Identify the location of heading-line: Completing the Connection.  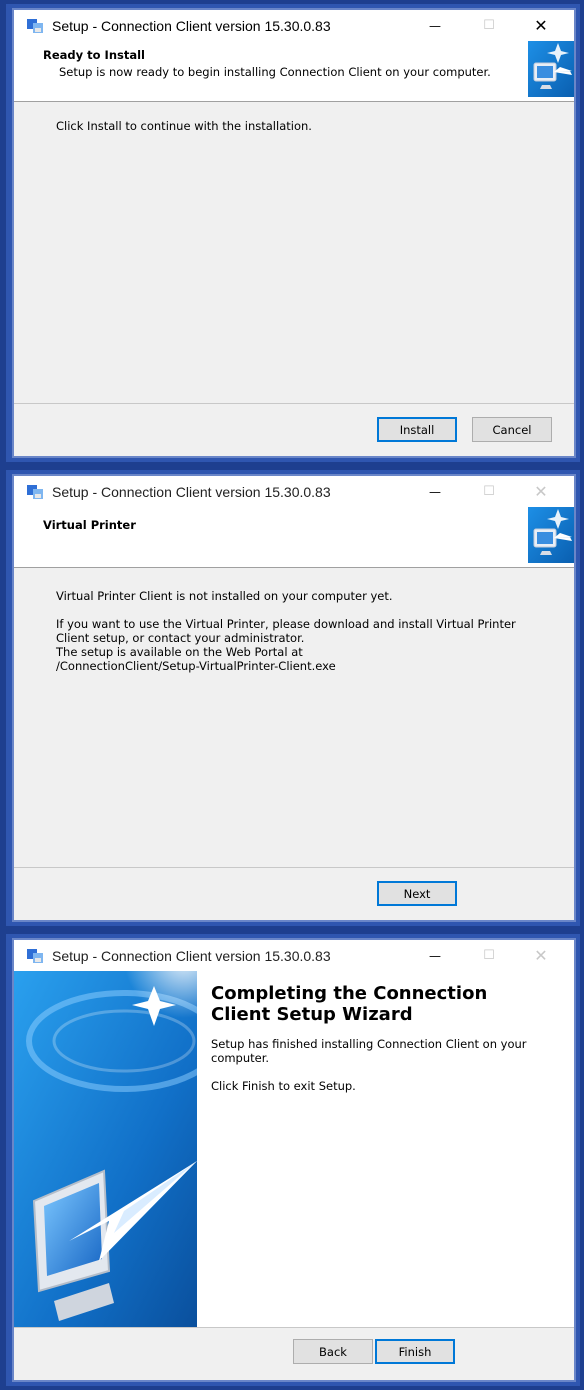
(349, 993).